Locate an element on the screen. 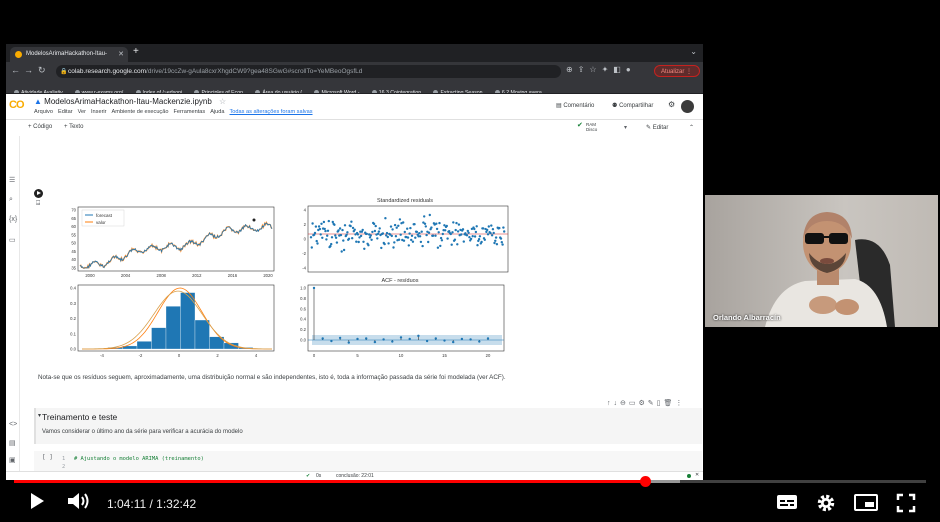  update-button: Atualizar ⋮ is located at coordinates (677, 71).